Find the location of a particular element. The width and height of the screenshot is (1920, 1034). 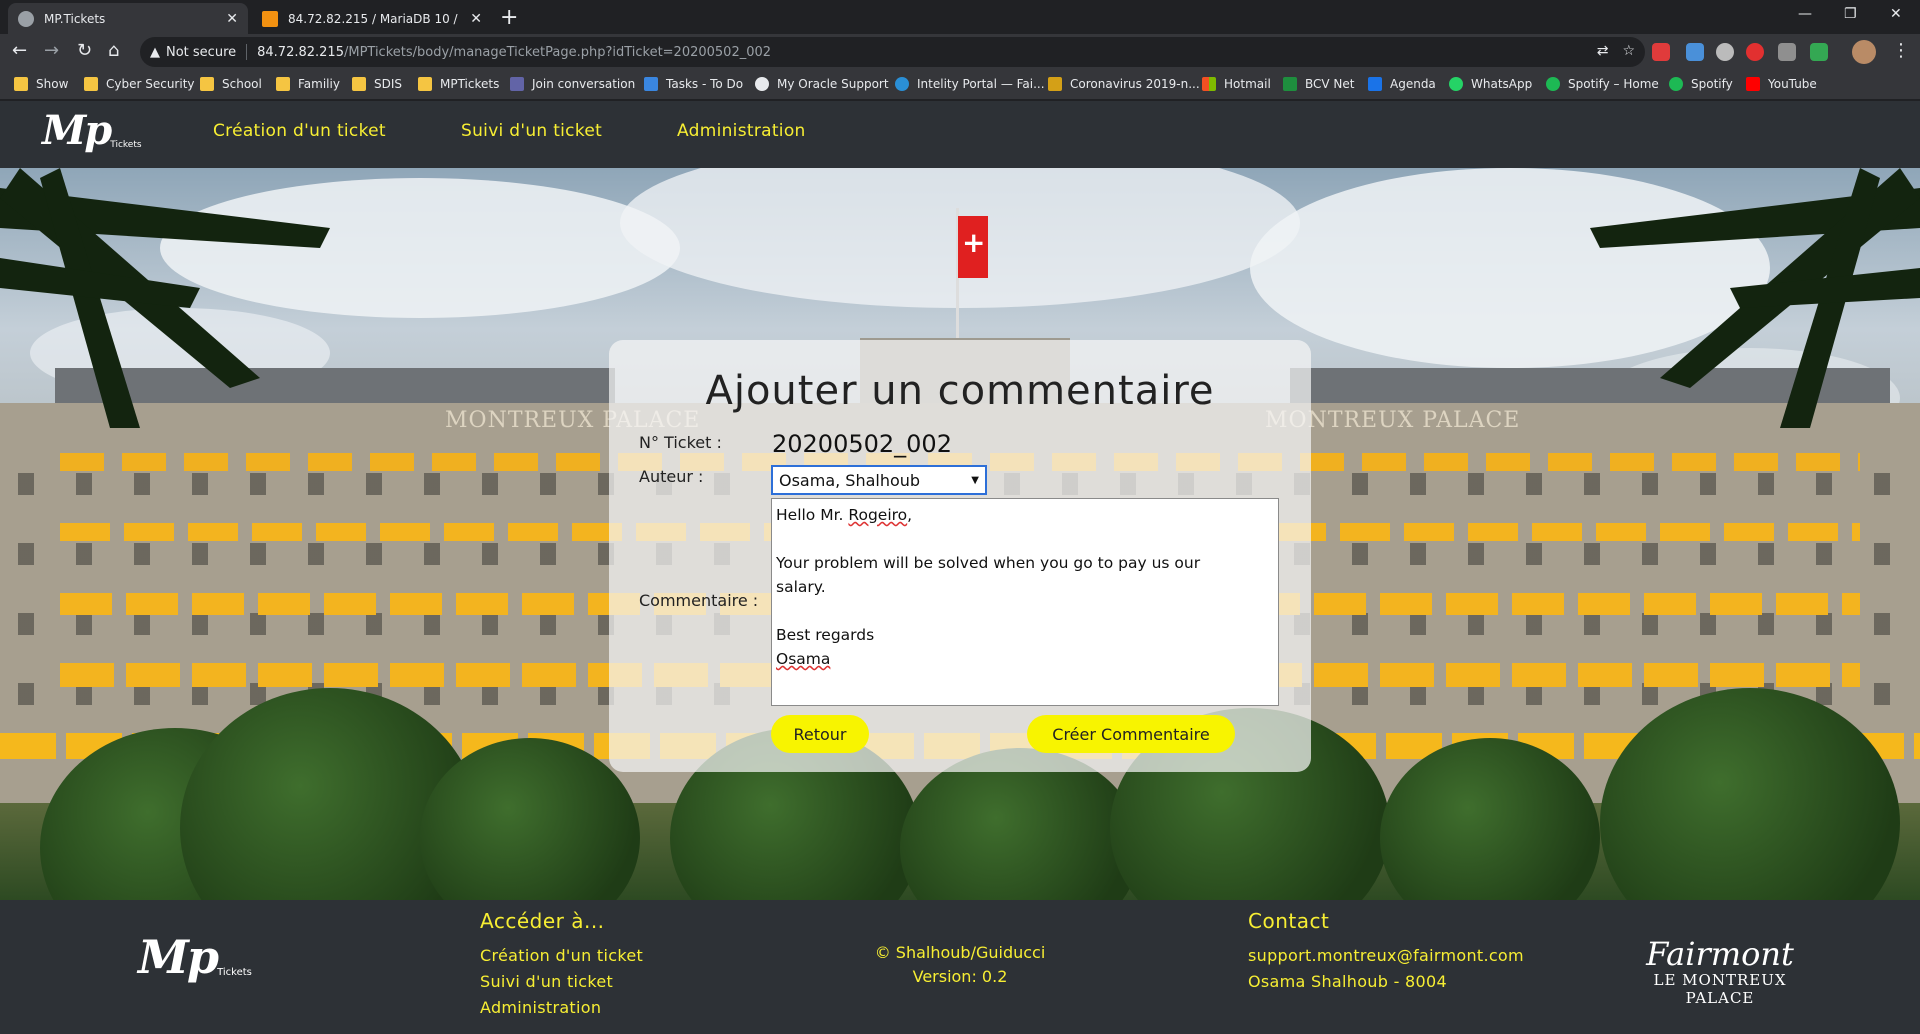

bookmark-label: Familiy is located at coordinates (319, 84).